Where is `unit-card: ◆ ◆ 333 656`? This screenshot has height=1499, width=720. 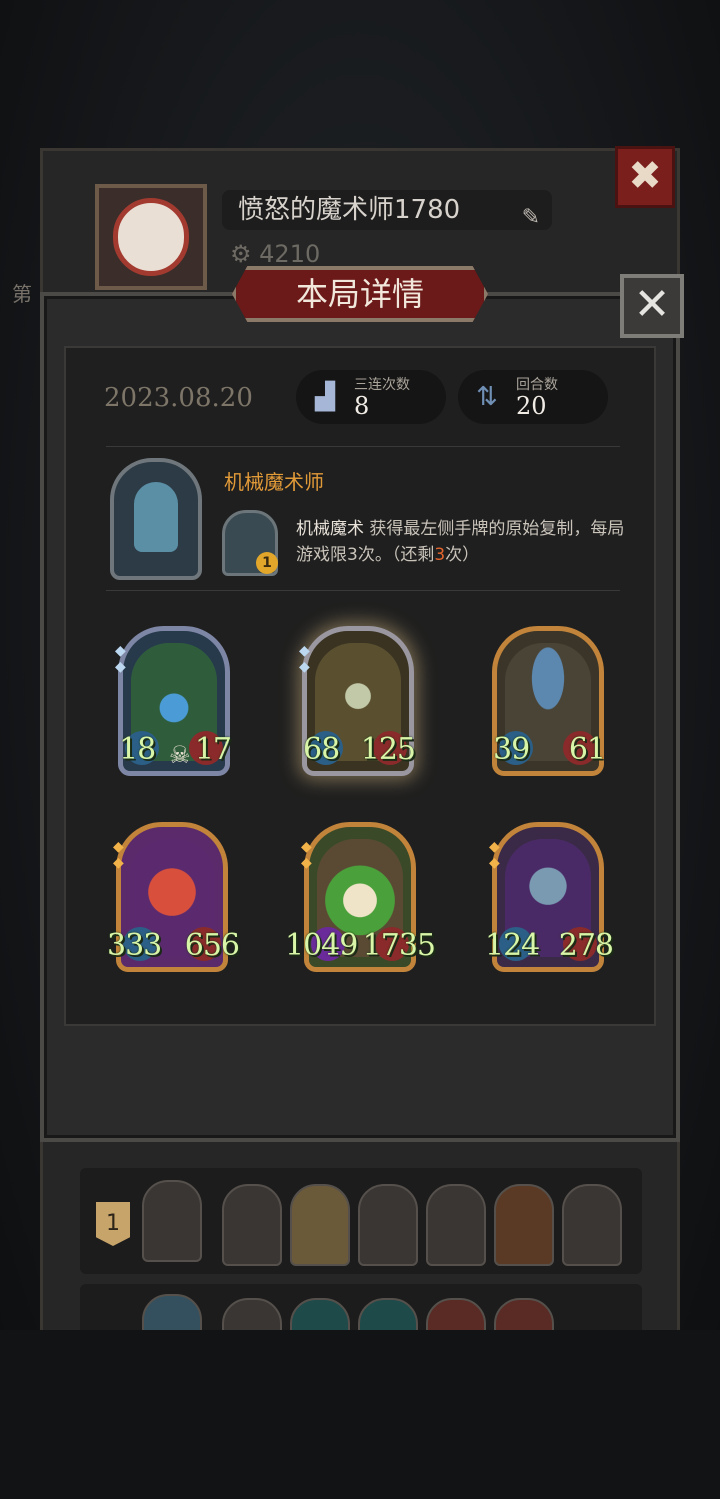 unit-card: ◆ ◆ 333 656 is located at coordinates (173, 897).